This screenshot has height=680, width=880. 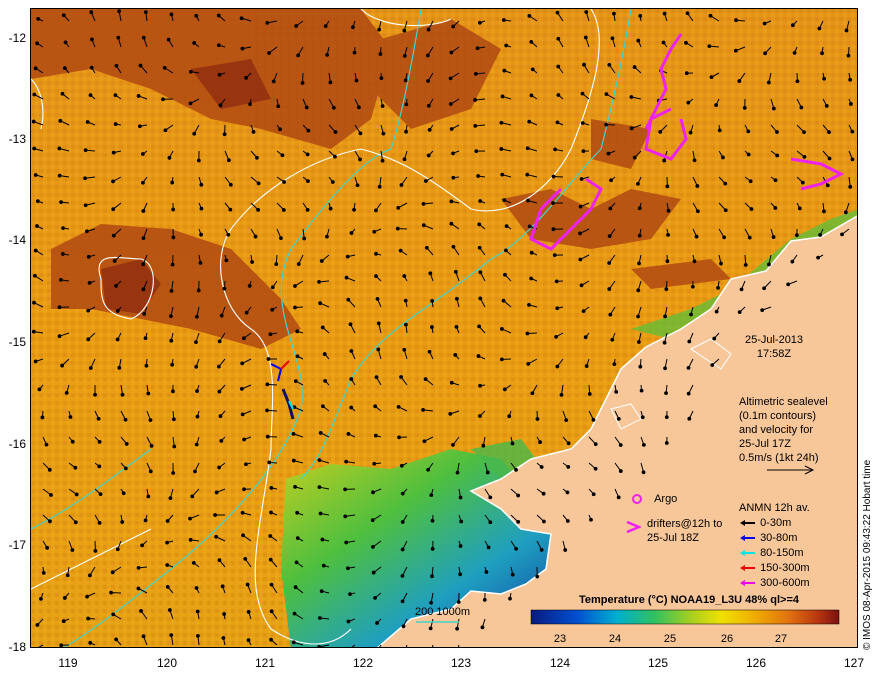 What do you see at coordinates (774, 354) in the screenshot?
I see `time-text: 17:58Z` at bounding box center [774, 354].